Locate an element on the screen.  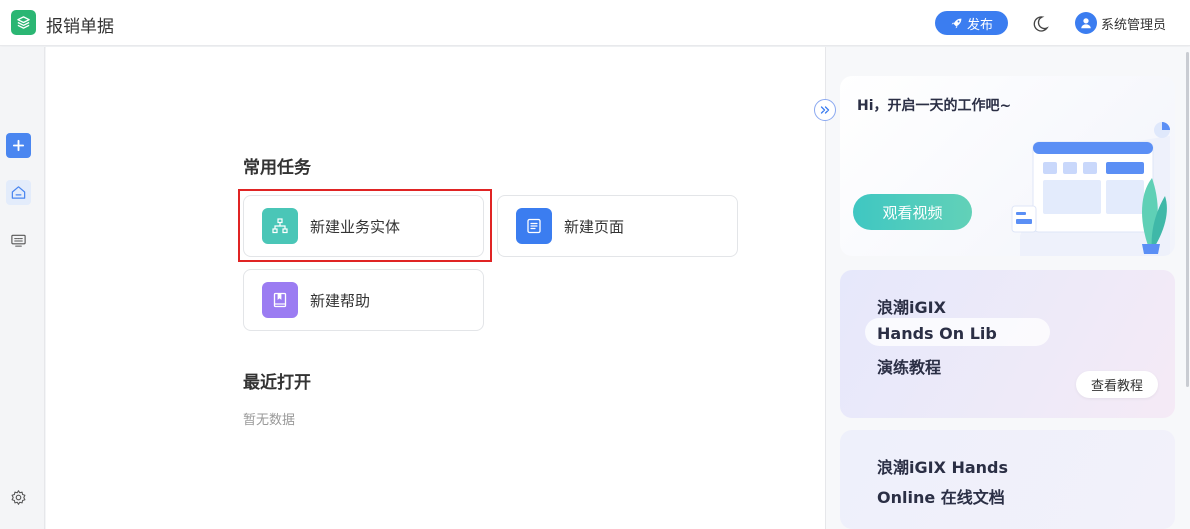
add-icon is located at coordinates (18, 145).